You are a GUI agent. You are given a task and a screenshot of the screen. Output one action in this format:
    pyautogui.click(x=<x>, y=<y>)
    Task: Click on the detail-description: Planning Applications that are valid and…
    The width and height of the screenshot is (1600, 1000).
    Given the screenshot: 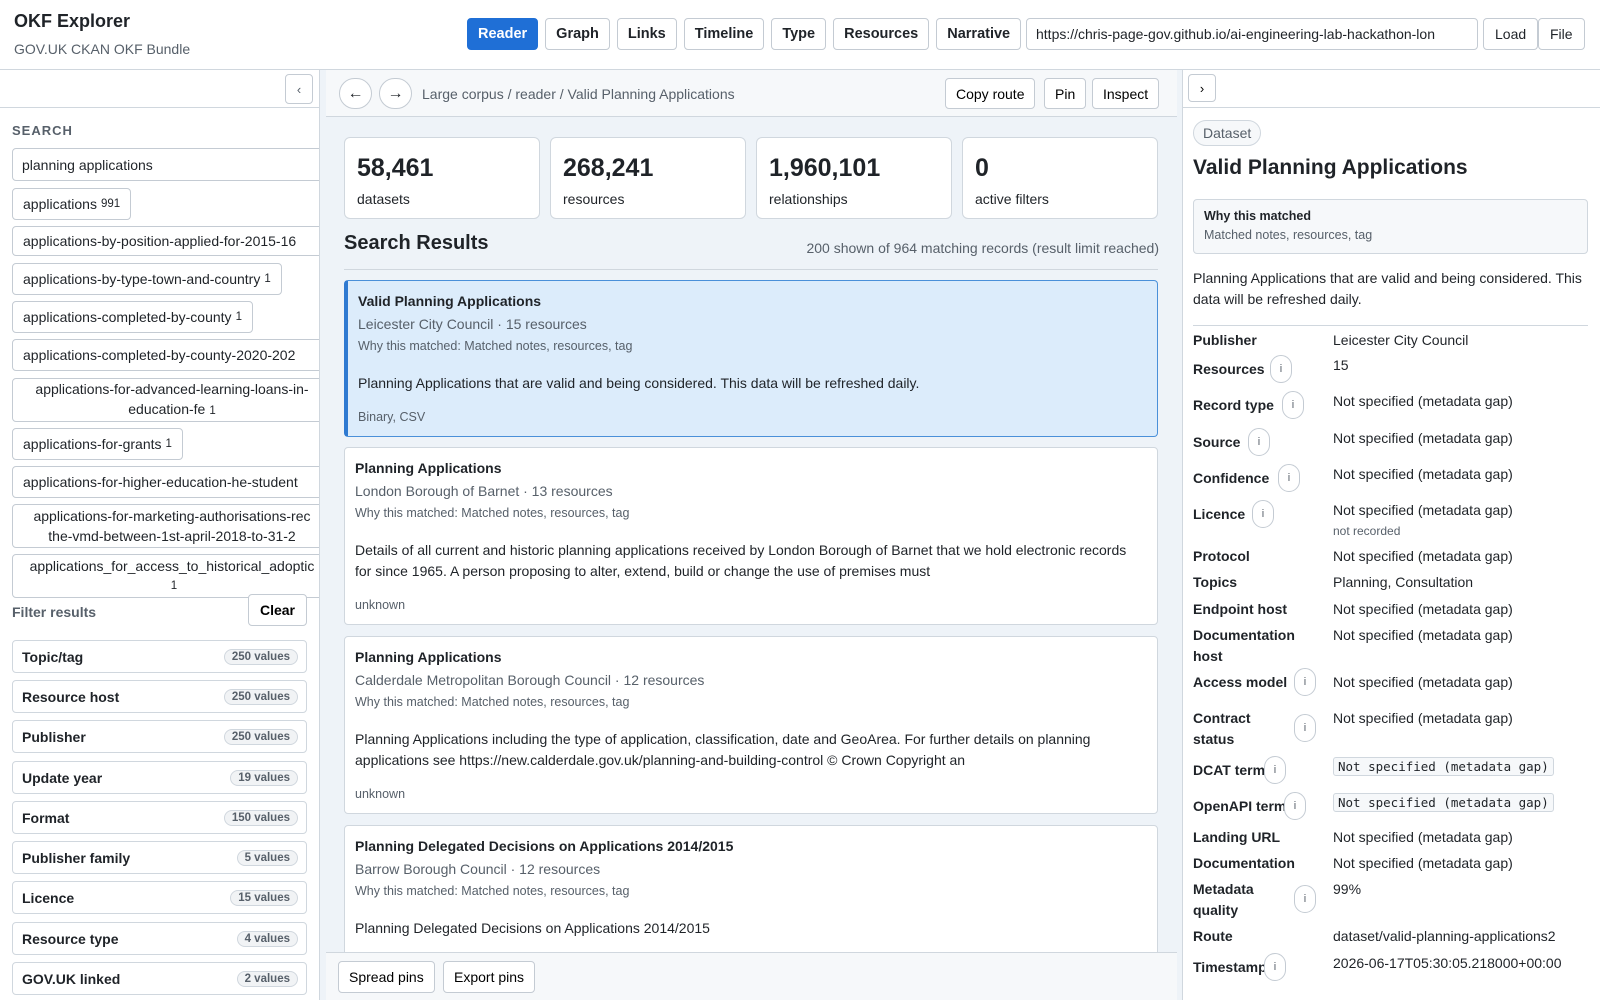 What is the action you would take?
    pyautogui.click(x=1387, y=288)
    